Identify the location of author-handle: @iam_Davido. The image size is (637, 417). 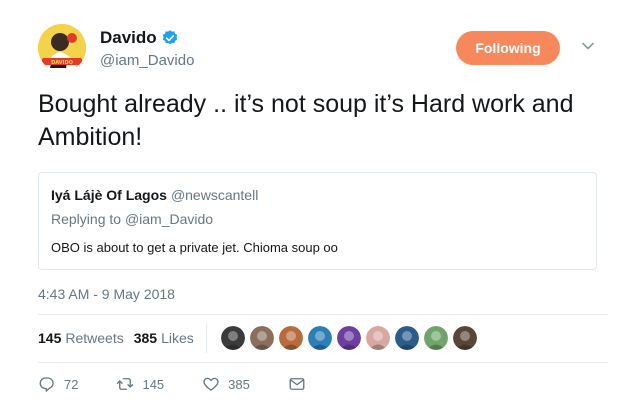
(147, 60).